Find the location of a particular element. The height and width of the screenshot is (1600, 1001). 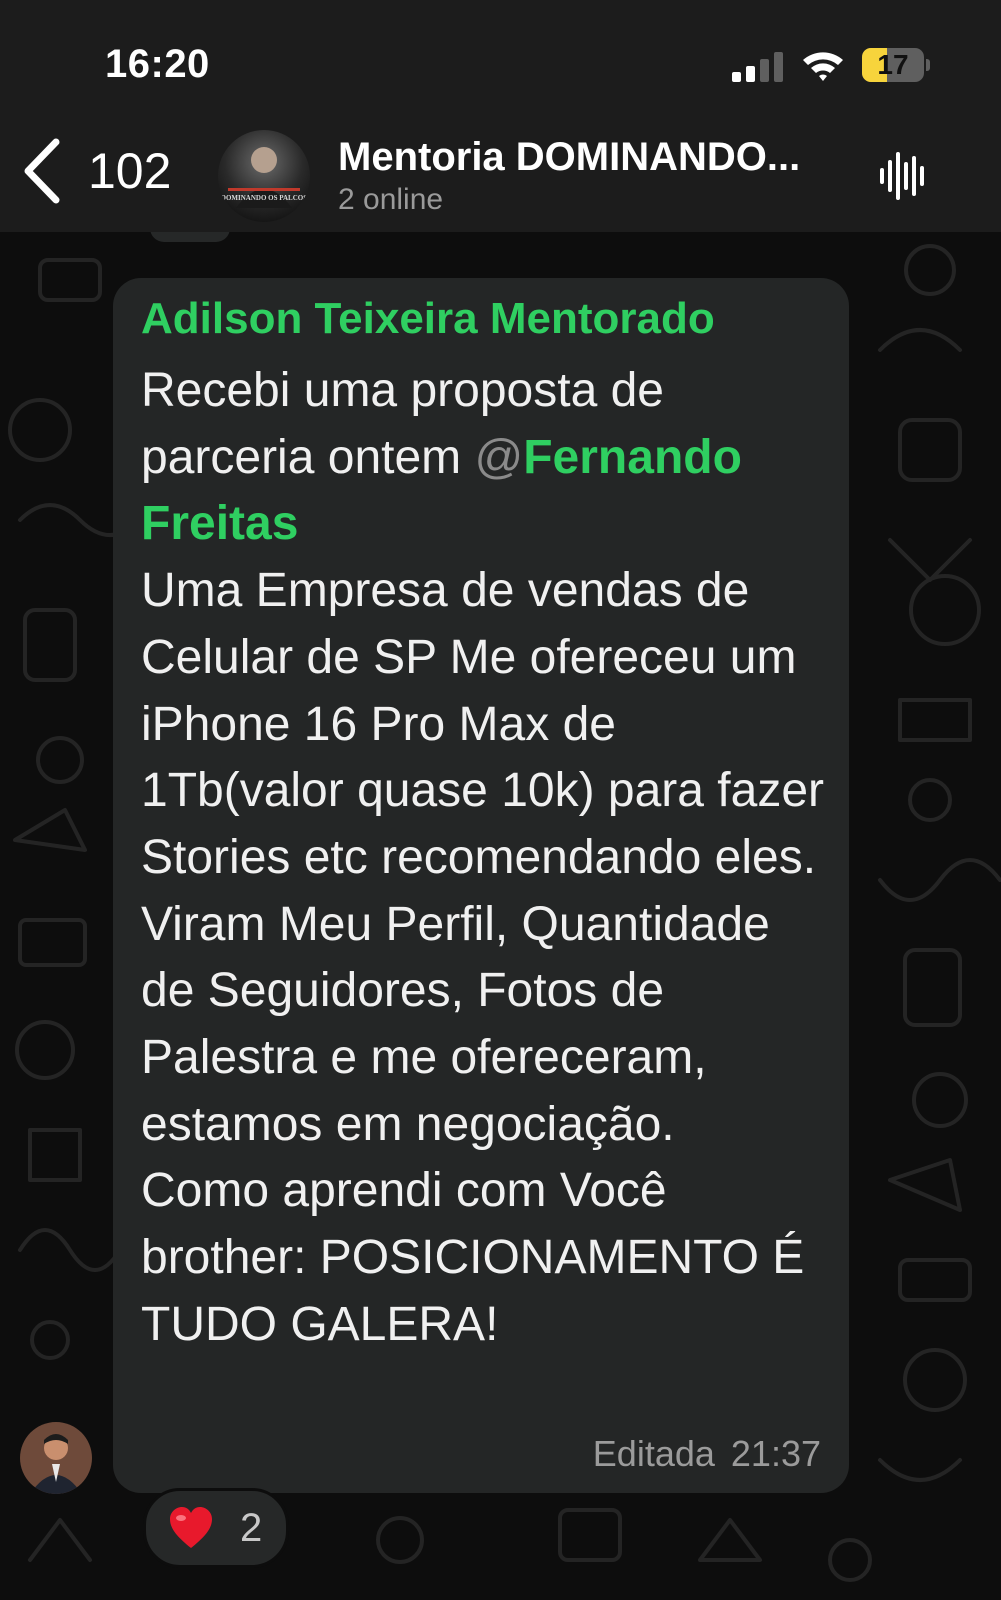

message-meta: Editada 21:37 is located at coordinates (707, 1454).